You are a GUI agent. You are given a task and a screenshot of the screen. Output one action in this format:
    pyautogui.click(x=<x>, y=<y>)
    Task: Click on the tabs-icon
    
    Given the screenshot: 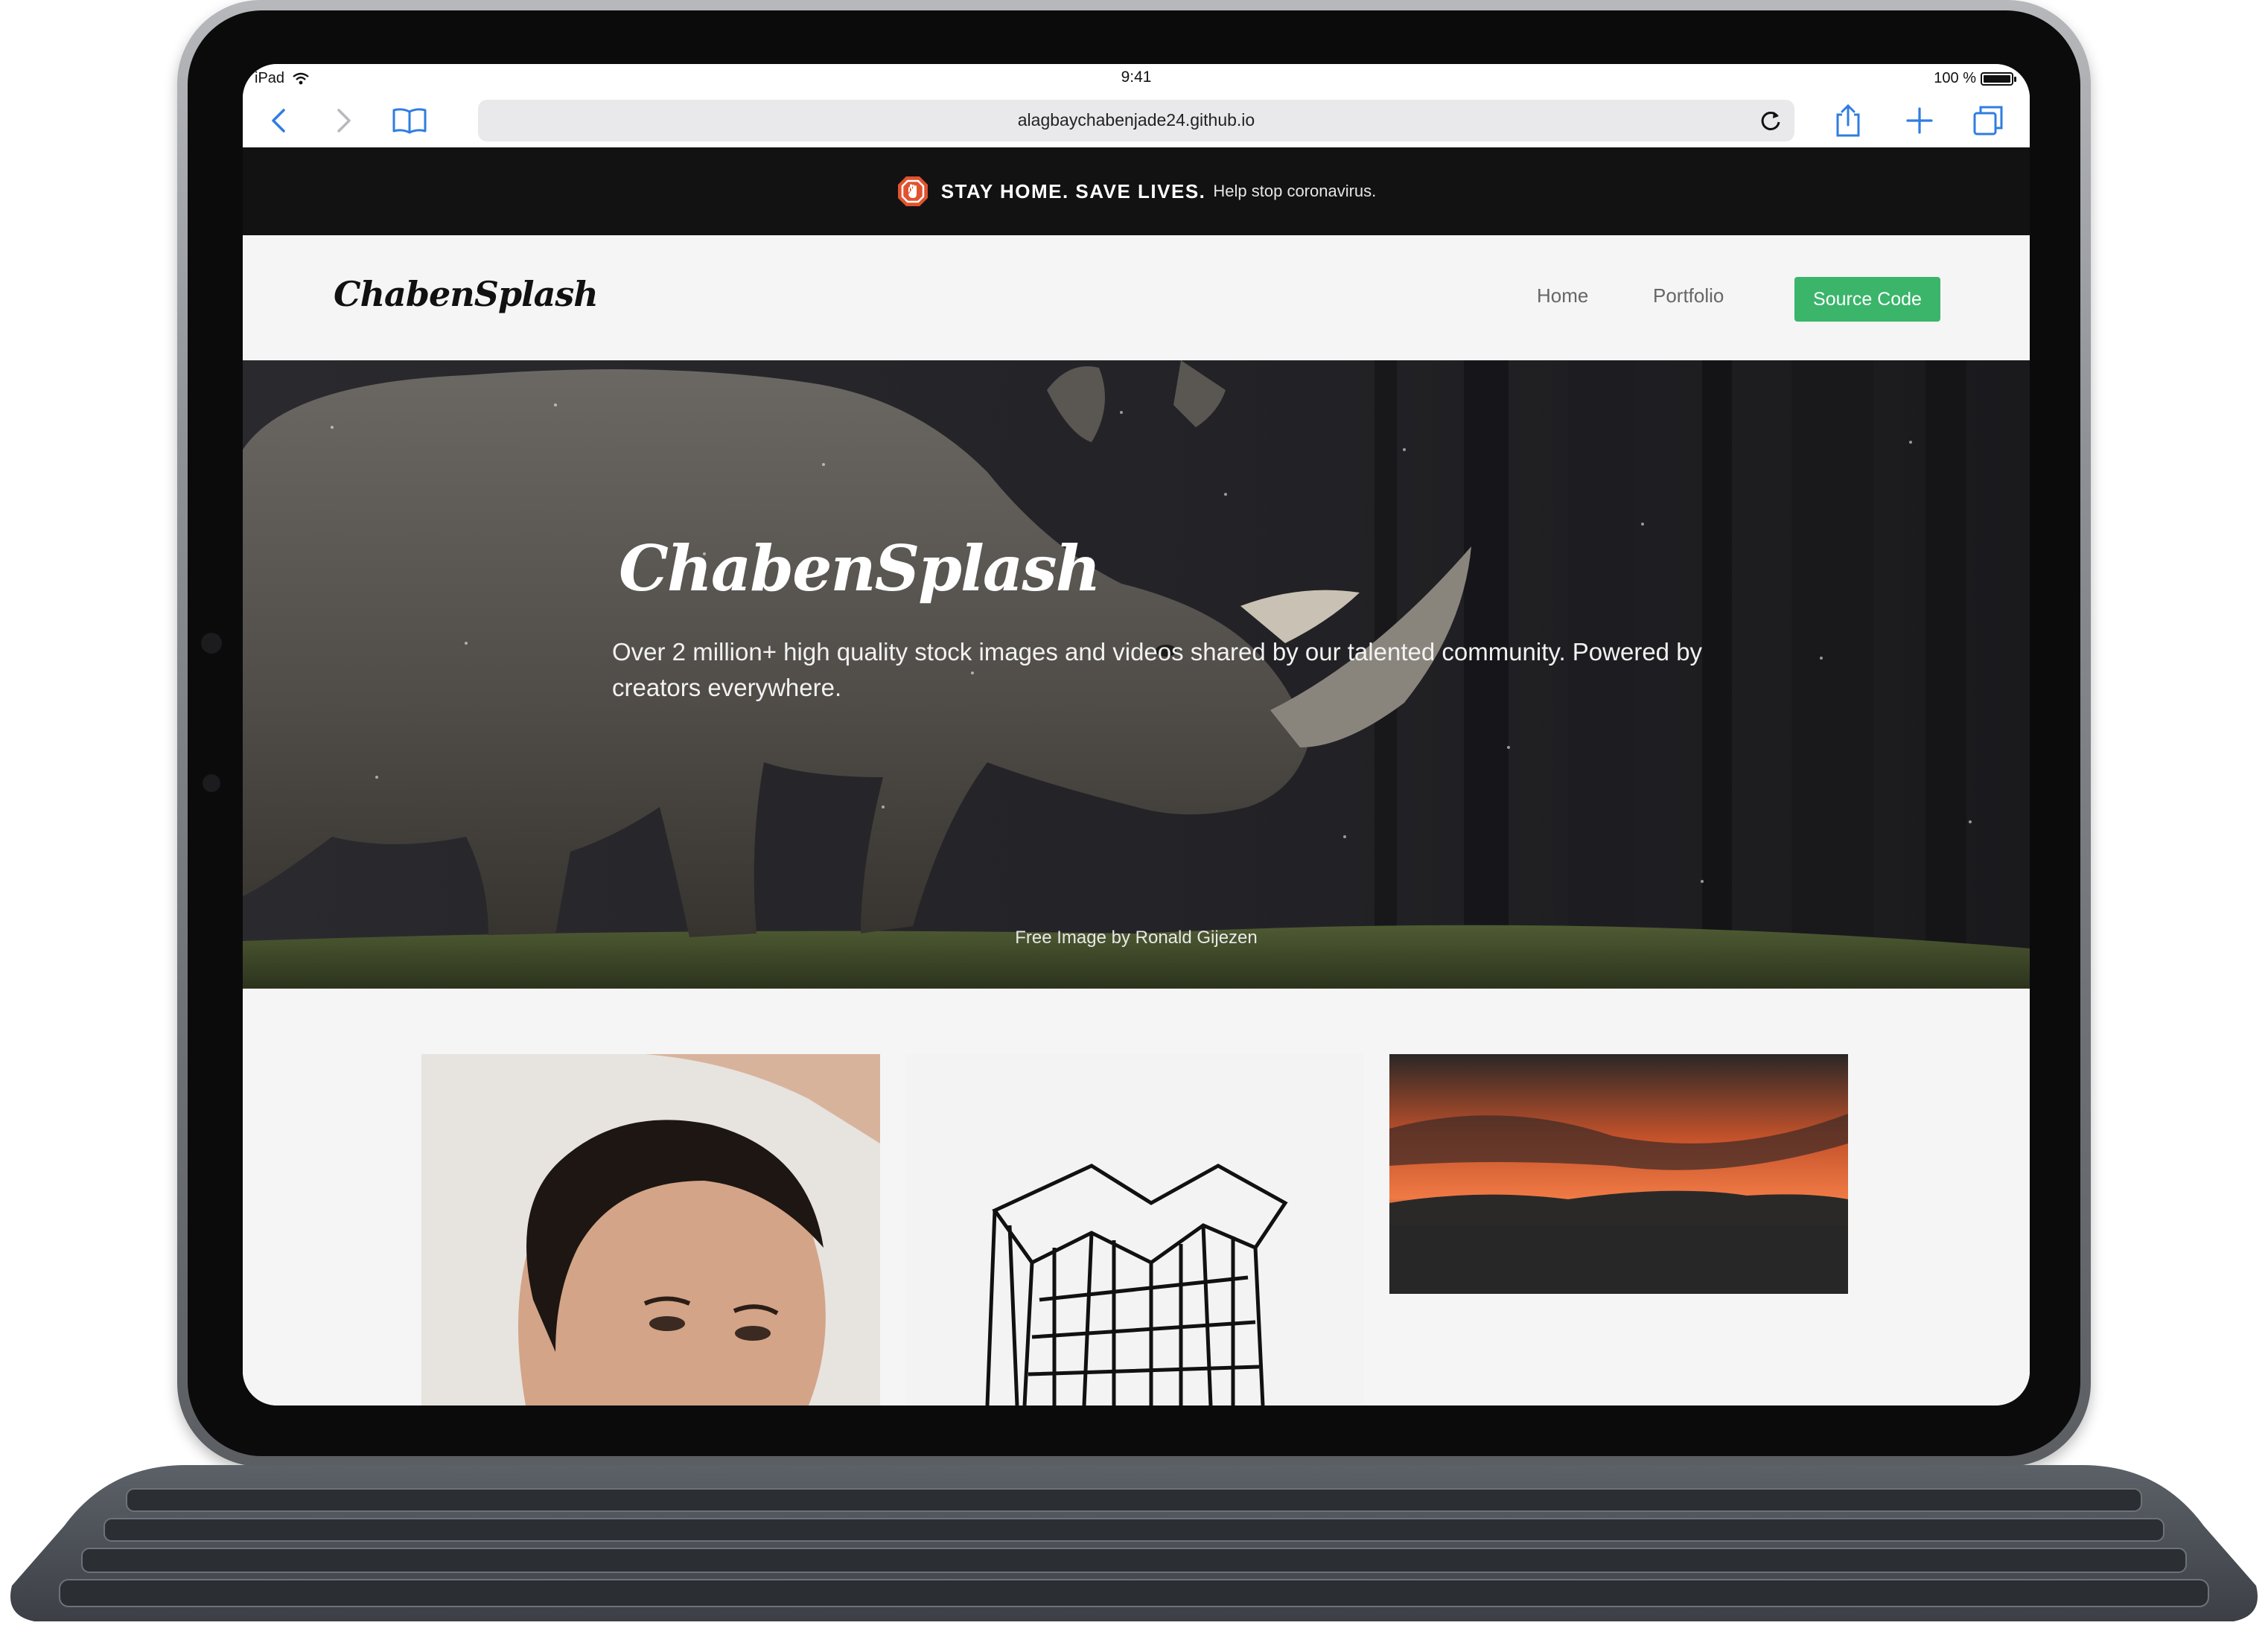 What is the action you would take?
    pyautogui.click(x=1988, y=120)
    